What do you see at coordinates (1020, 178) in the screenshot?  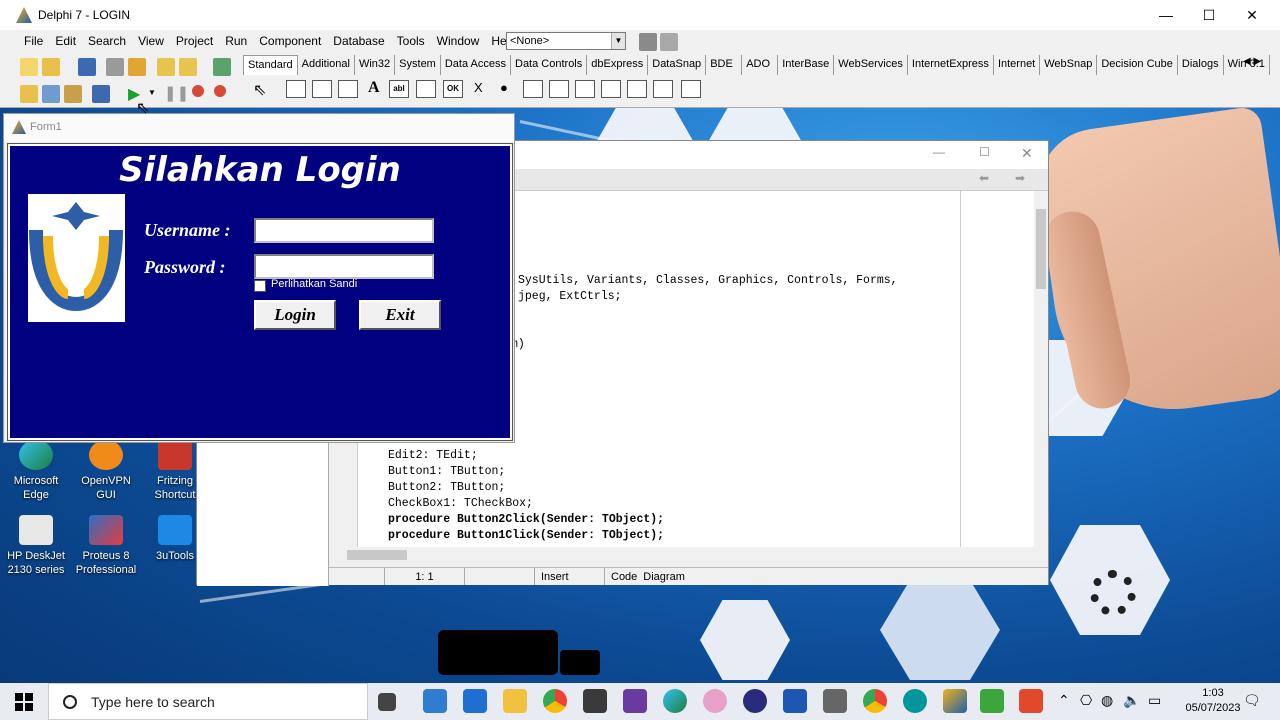 I see `forward-arrow-icon: ➡` at bounding box center [1020, 178].